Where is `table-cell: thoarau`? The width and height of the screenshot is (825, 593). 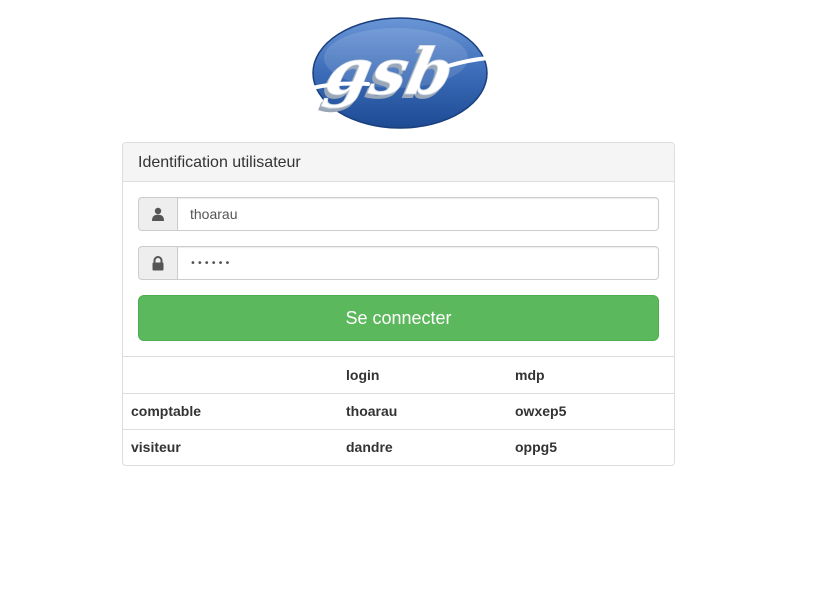 table-cell: thoarau is located at coordinates (422, 410).